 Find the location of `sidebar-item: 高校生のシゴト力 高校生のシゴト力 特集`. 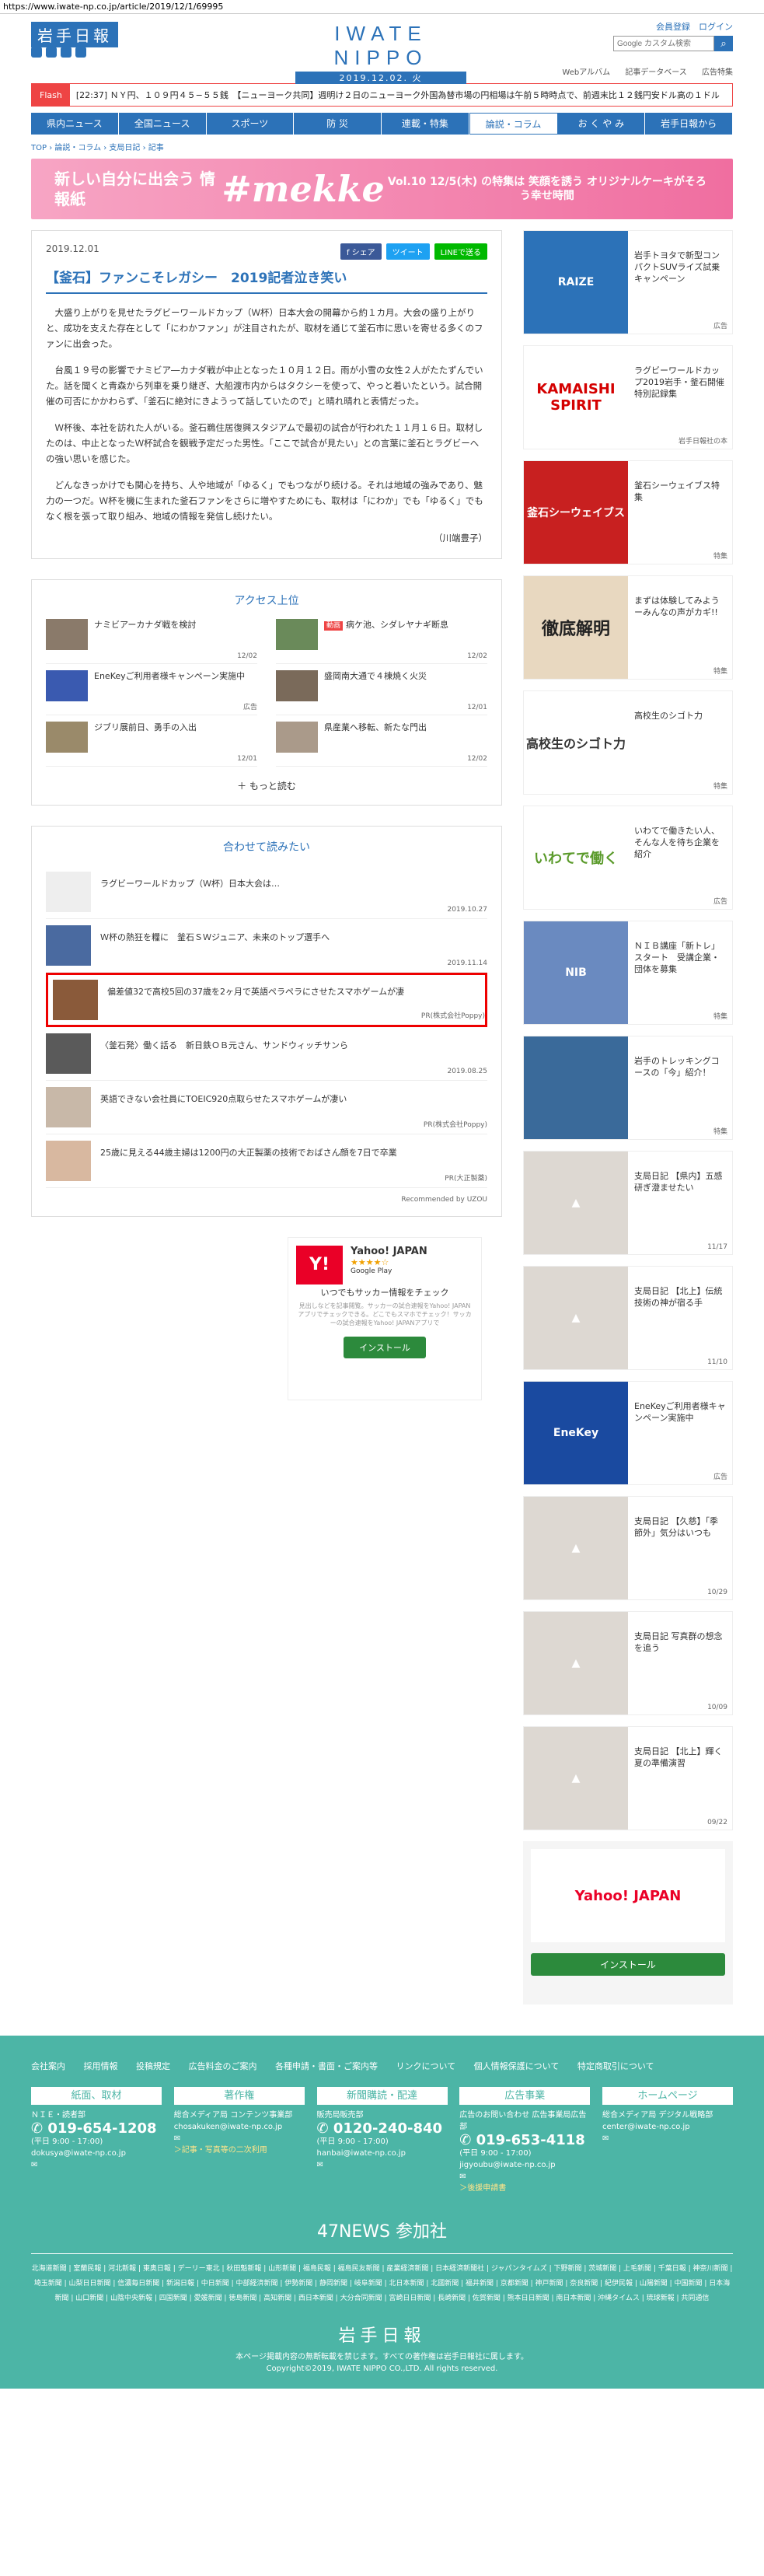

sidebar-item: 高校生のシゴト力 高校生のシゴト力 特集 is located at coordinates (628, 742).